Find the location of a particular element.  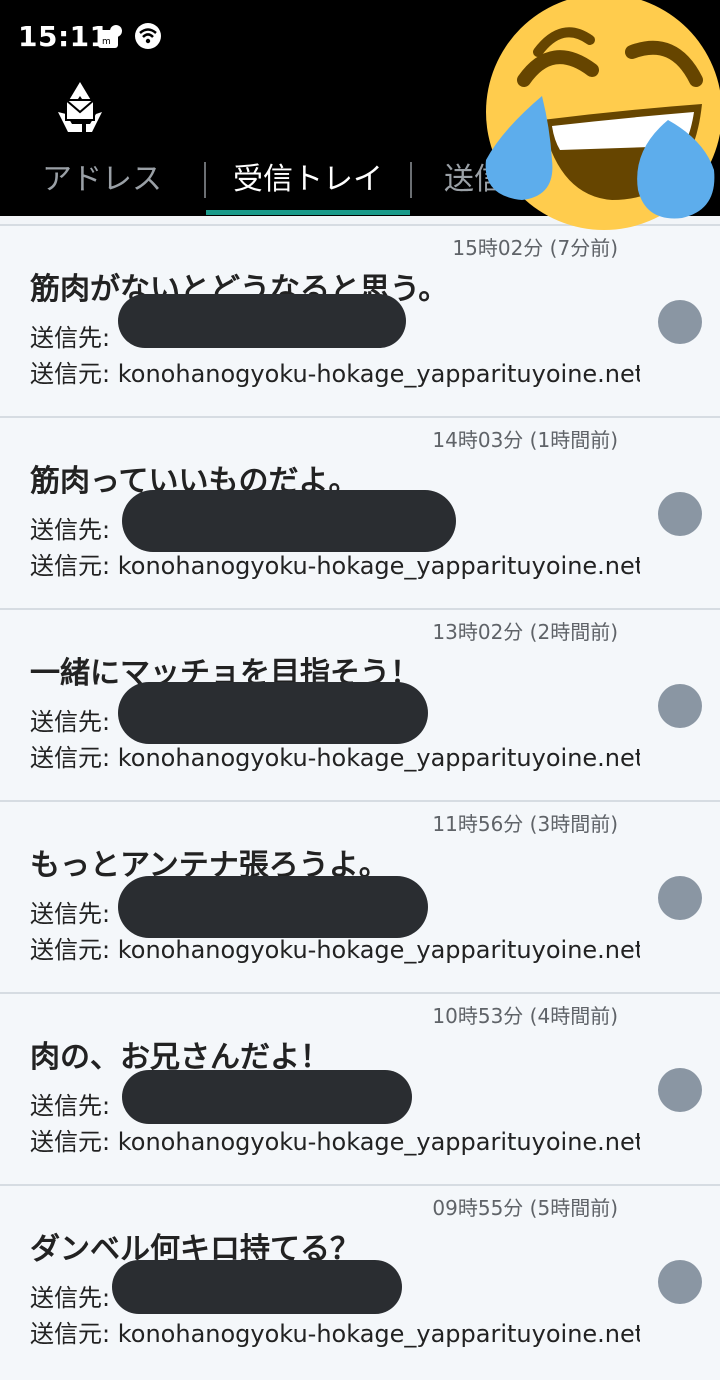

mail-time: 15時02分 (7分前) is located at coordinates (535, 248).